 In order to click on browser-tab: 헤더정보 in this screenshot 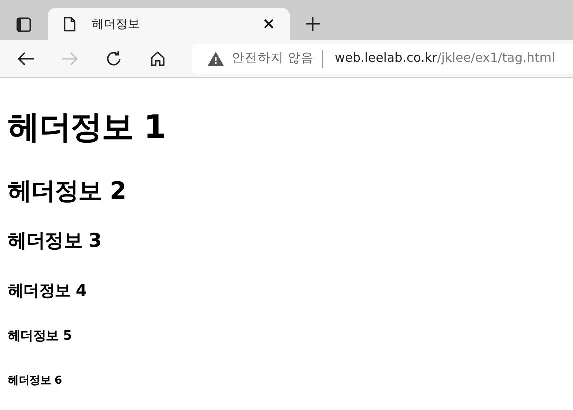, I will do `click(169, 24)`.